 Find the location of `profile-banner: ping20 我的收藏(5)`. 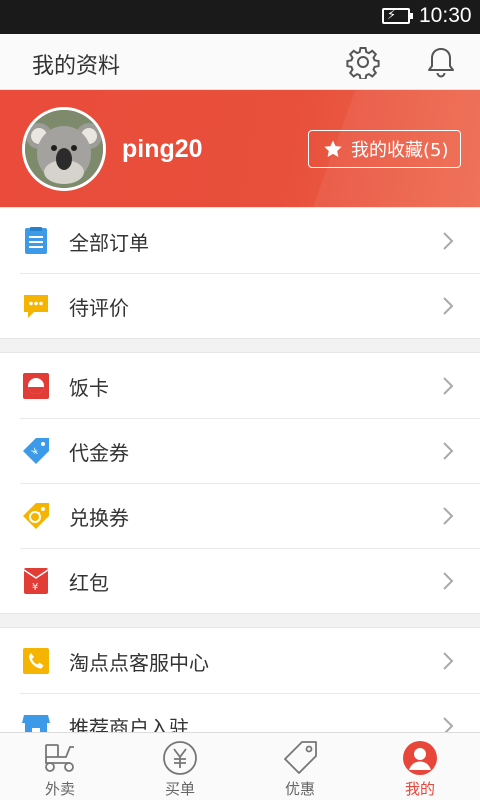

profile-banner: ping20 我的收藏(5) is located at coordinates (240, 149).